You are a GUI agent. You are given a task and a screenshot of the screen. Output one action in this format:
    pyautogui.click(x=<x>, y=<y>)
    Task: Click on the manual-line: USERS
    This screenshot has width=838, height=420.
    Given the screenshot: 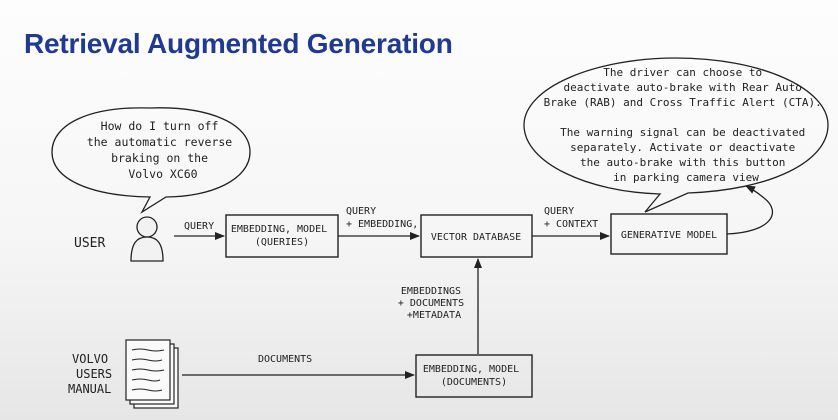 What is the action you would take?
    pyautogui.click(x=94, y=374)
    